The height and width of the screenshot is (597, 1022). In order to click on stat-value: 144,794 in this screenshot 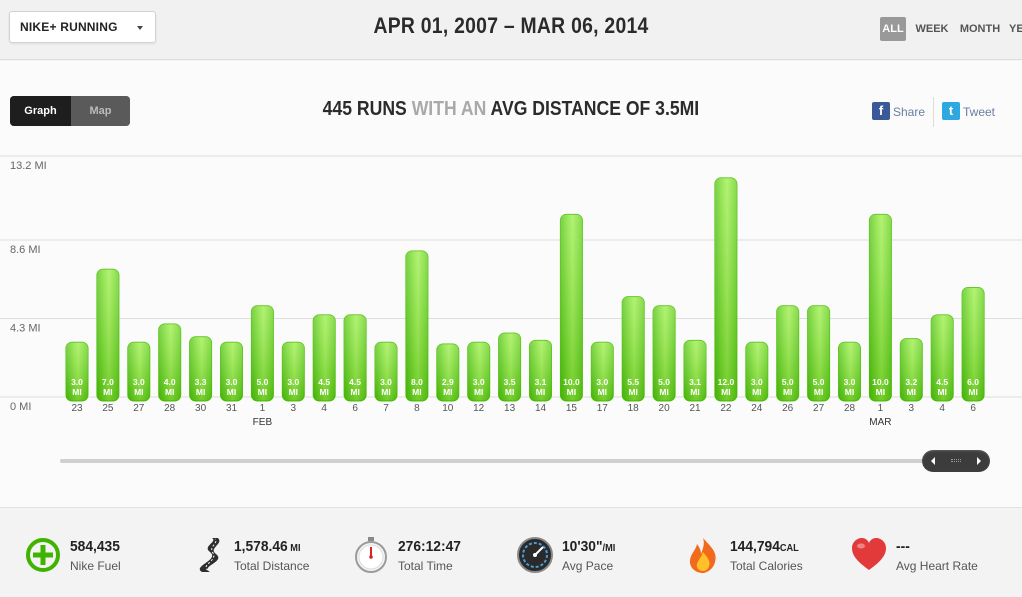, I will do `click(755, 546)`.